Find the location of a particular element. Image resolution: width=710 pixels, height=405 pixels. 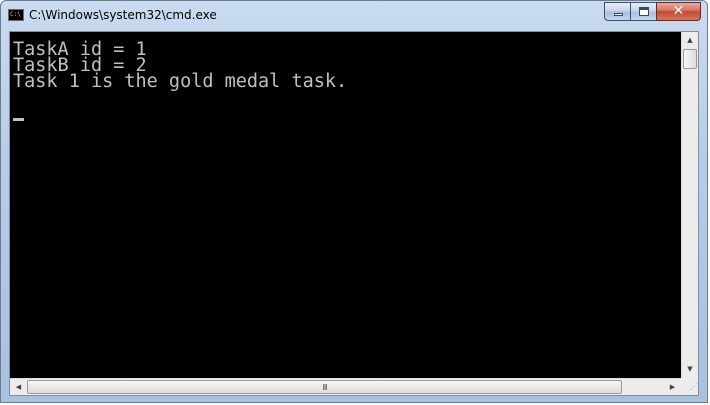

scroll-left-arrow-icon: ◀ is located at coordinates (18, 387).